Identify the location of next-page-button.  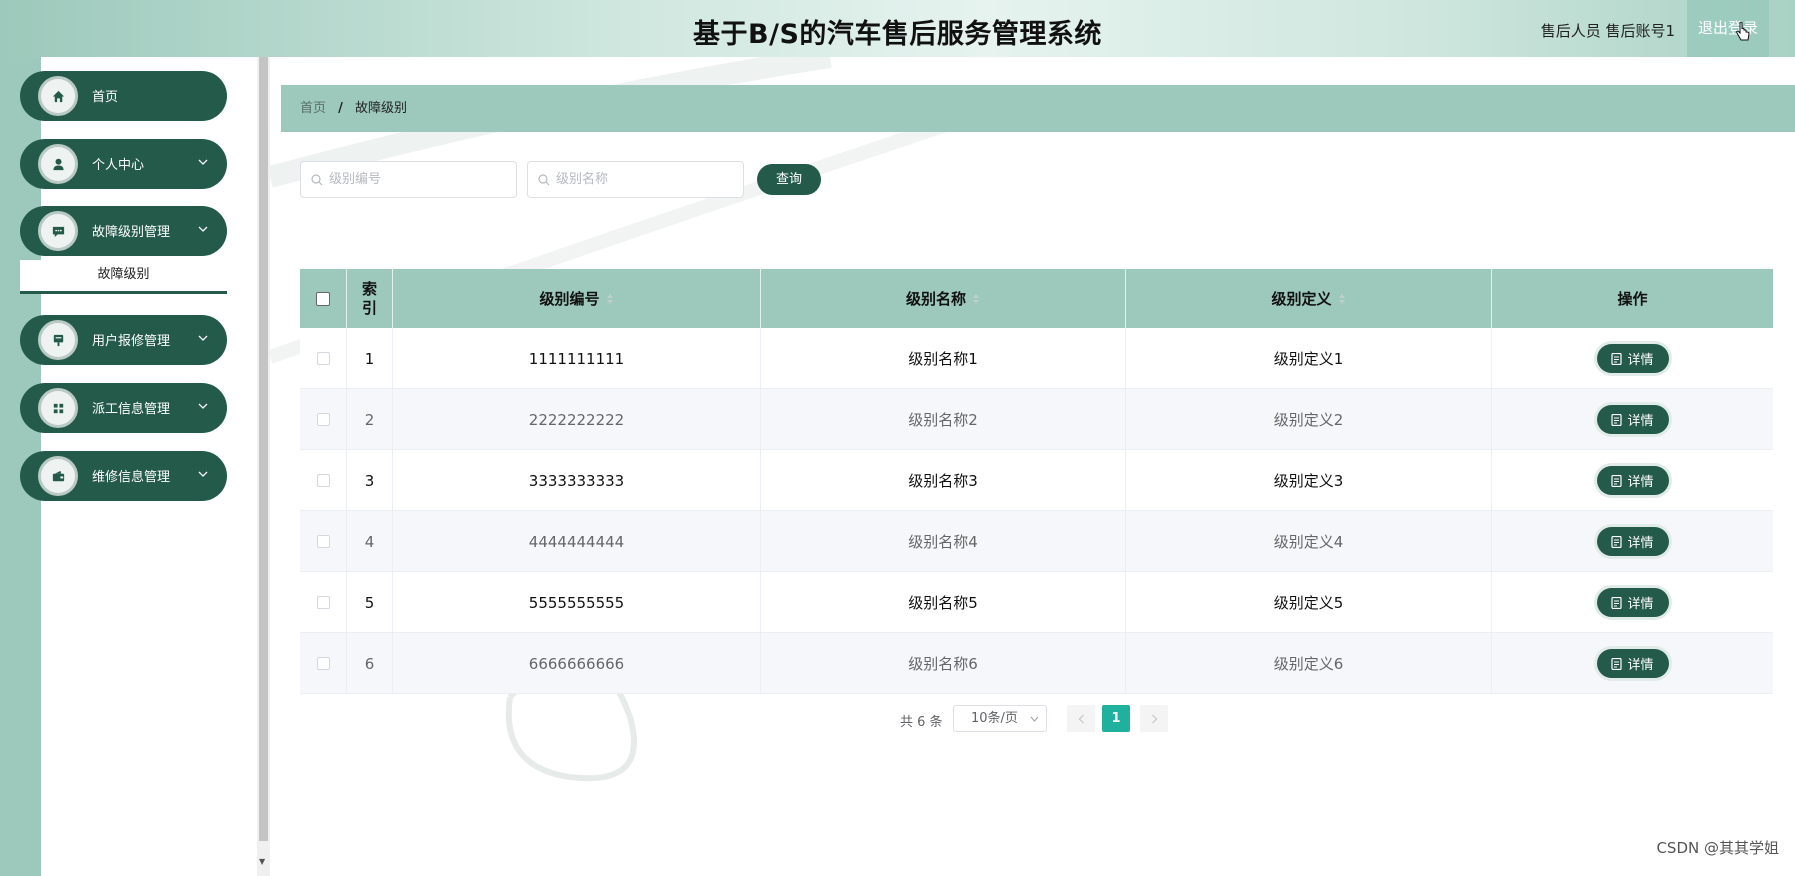
(1154, 718).